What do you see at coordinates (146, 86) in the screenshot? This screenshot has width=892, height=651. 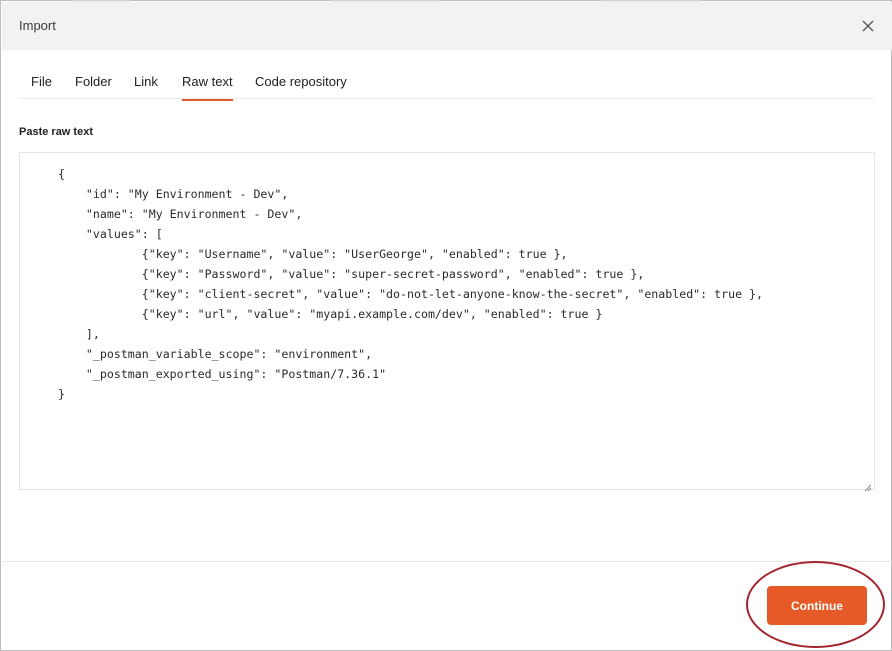 I see `tab-link: Link` at bounding box center [146, 86].